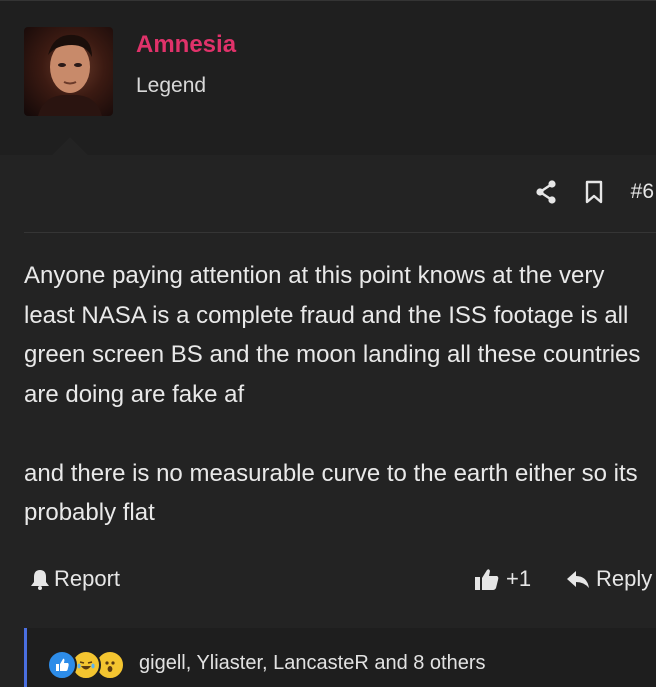 The height and width of the screenshot is (687, 656). What do you see at coordinates (62, 665) in the screenshot?
I see `like-reaction-icon` at bounding box center [62, 665].